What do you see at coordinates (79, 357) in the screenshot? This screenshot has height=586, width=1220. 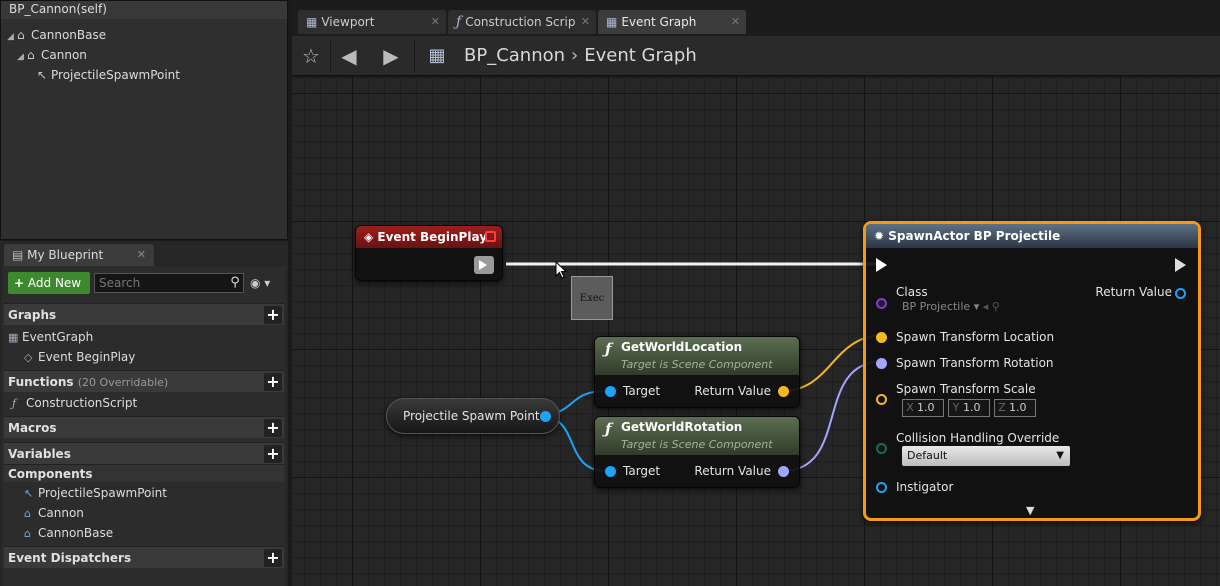 I see `graph-item-beginplay: ◇ Event BeginPlay` at bounding box center [79, 357].